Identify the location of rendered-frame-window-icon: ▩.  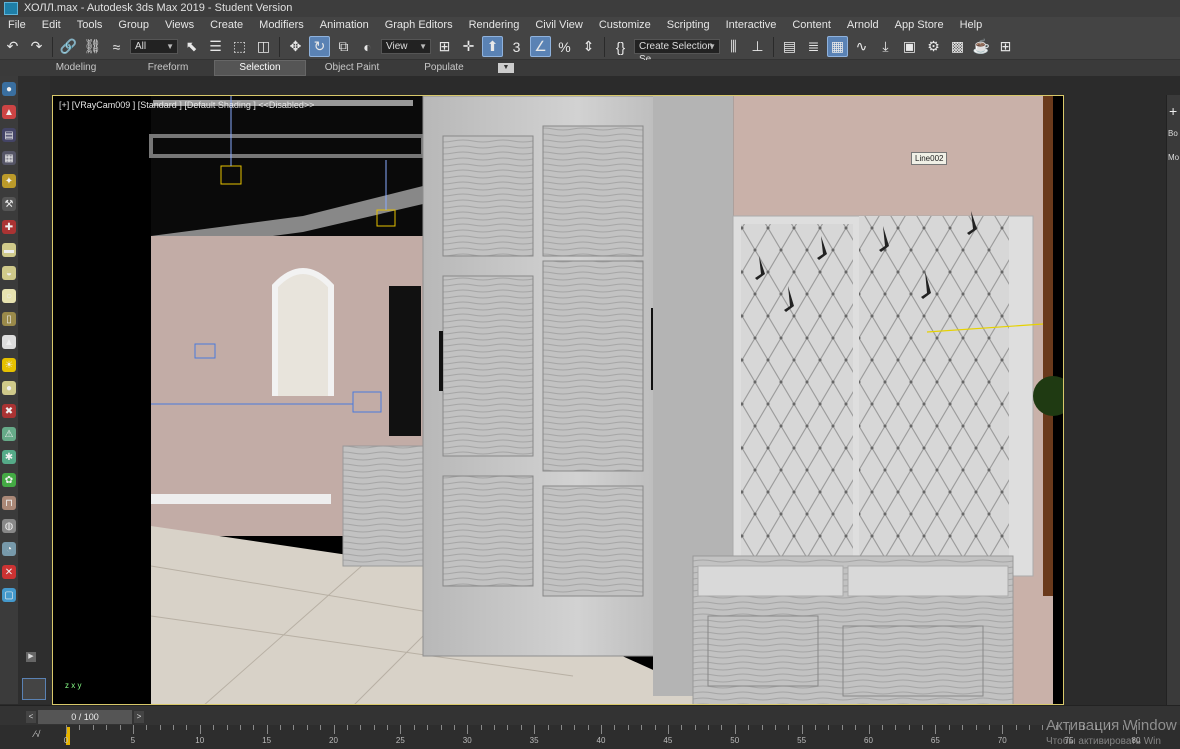
(957, 46).